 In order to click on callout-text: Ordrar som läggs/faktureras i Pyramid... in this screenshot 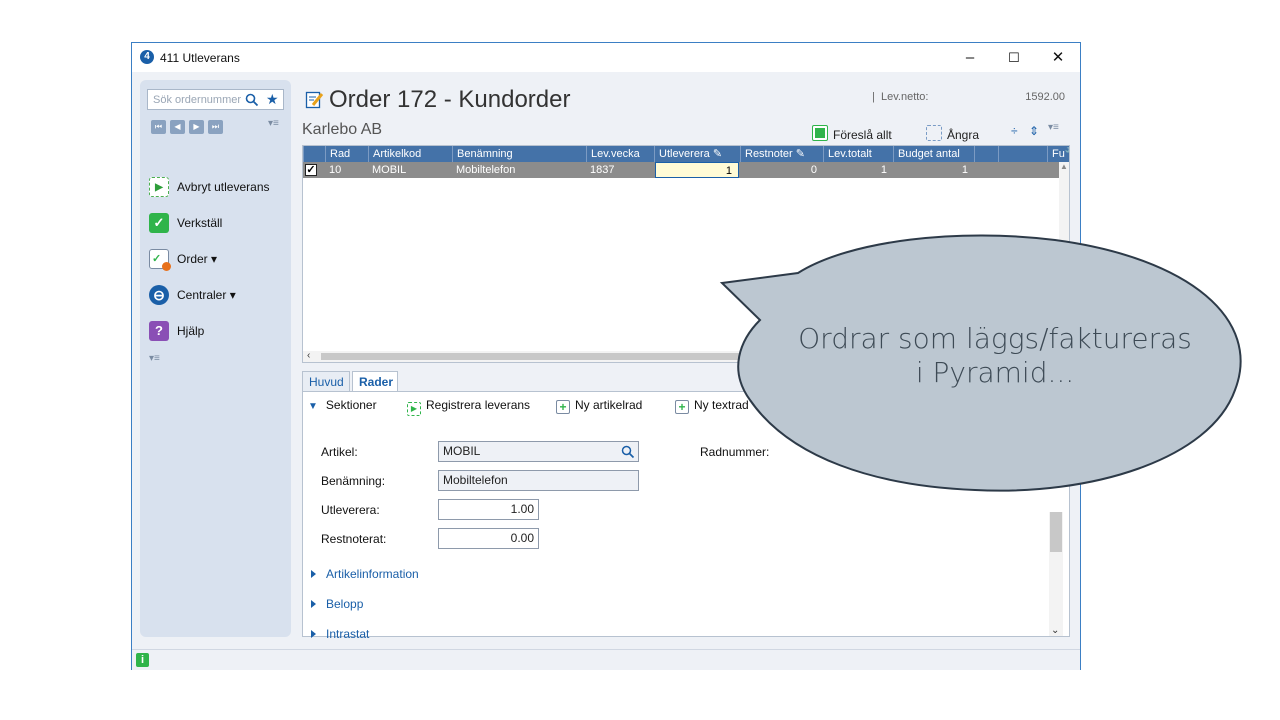, I will do `click(995, 356)`.